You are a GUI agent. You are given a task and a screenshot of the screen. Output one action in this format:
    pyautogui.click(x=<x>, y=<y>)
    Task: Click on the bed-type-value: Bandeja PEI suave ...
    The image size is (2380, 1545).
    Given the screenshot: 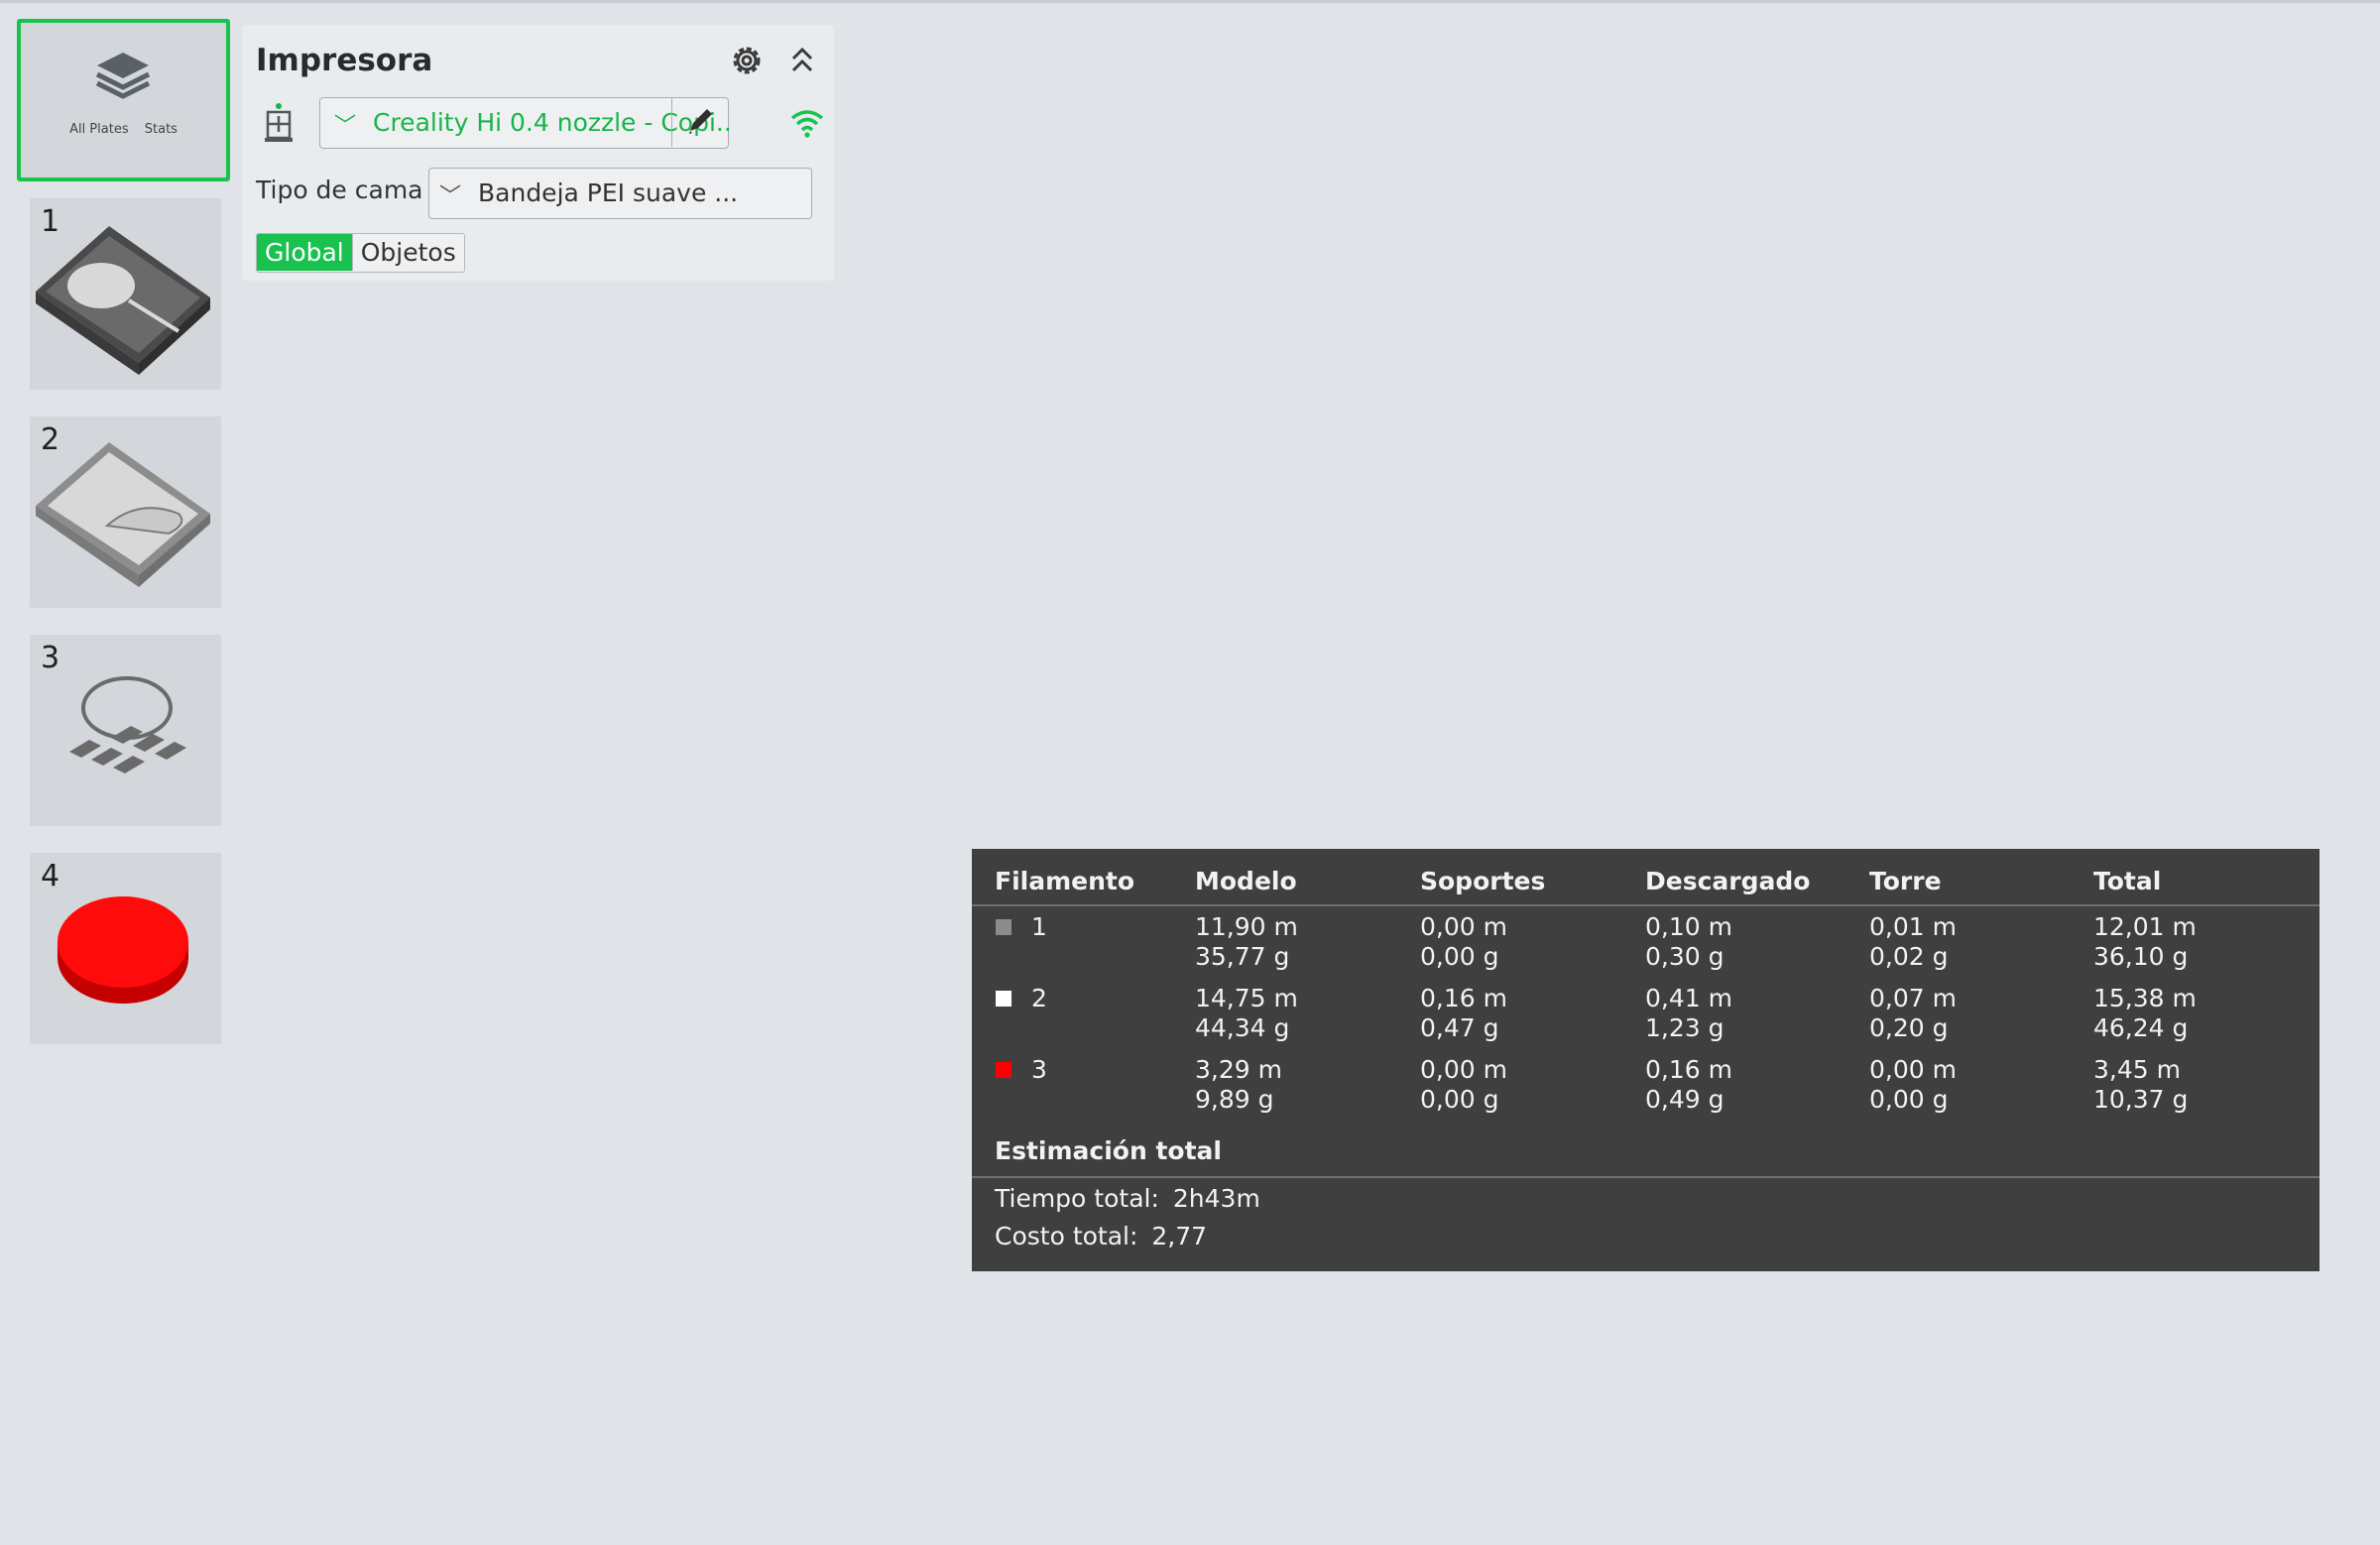 What is the action you would take?
    pyautogui.click(x=608, y=192)
    